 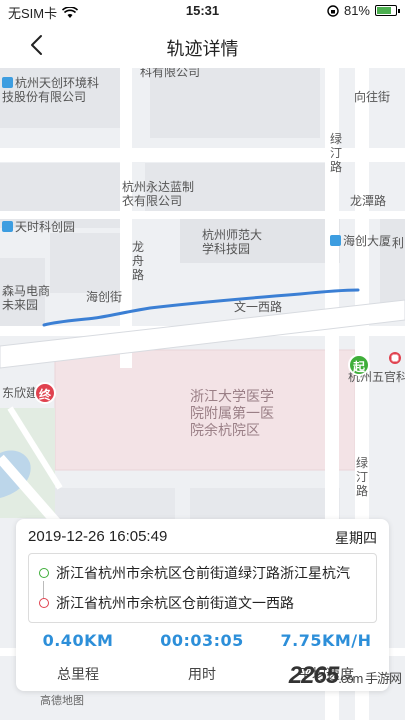 I want to click on map-label-tianshi: 天时科创园, so click(x=38, y=227).